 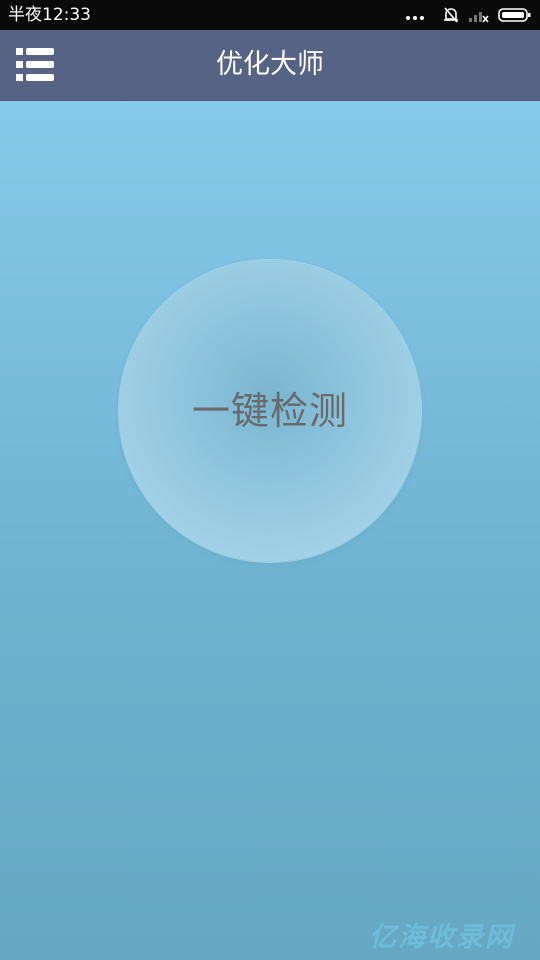 What do you see at coordinates (270, 15) in the screenshot?
I see `status-bar: 半夜12:33` at bounding box center [270, 15].